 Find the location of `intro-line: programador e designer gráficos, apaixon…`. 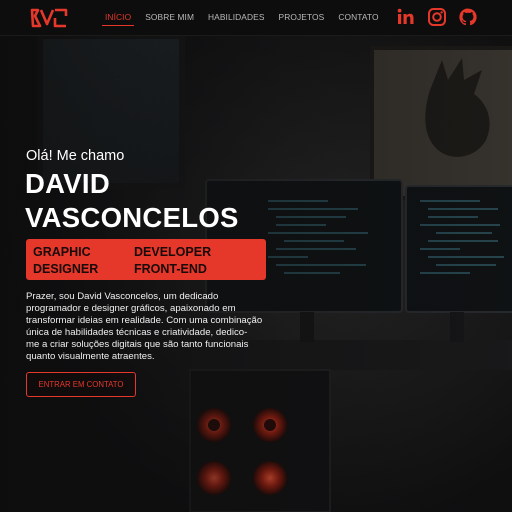

intro-line: programador e designer gráficos, apaixon… is located at coordinates (131, 308).